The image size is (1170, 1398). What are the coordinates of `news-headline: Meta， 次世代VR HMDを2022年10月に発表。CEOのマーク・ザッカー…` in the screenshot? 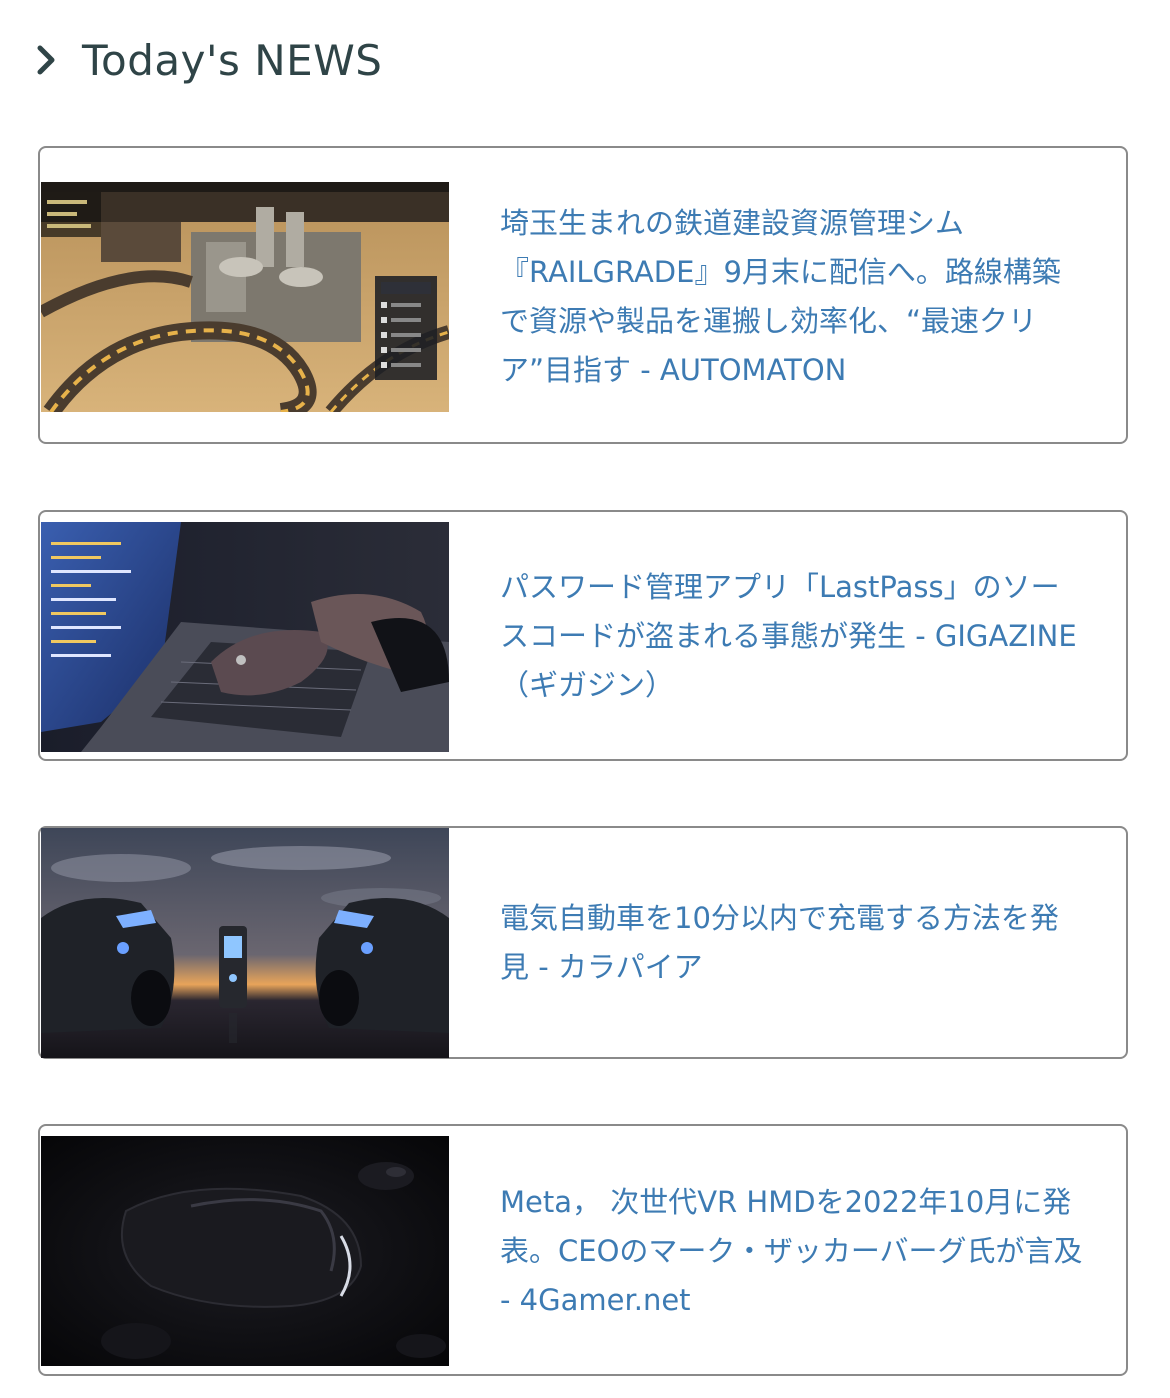 It's located at (793, 1251).